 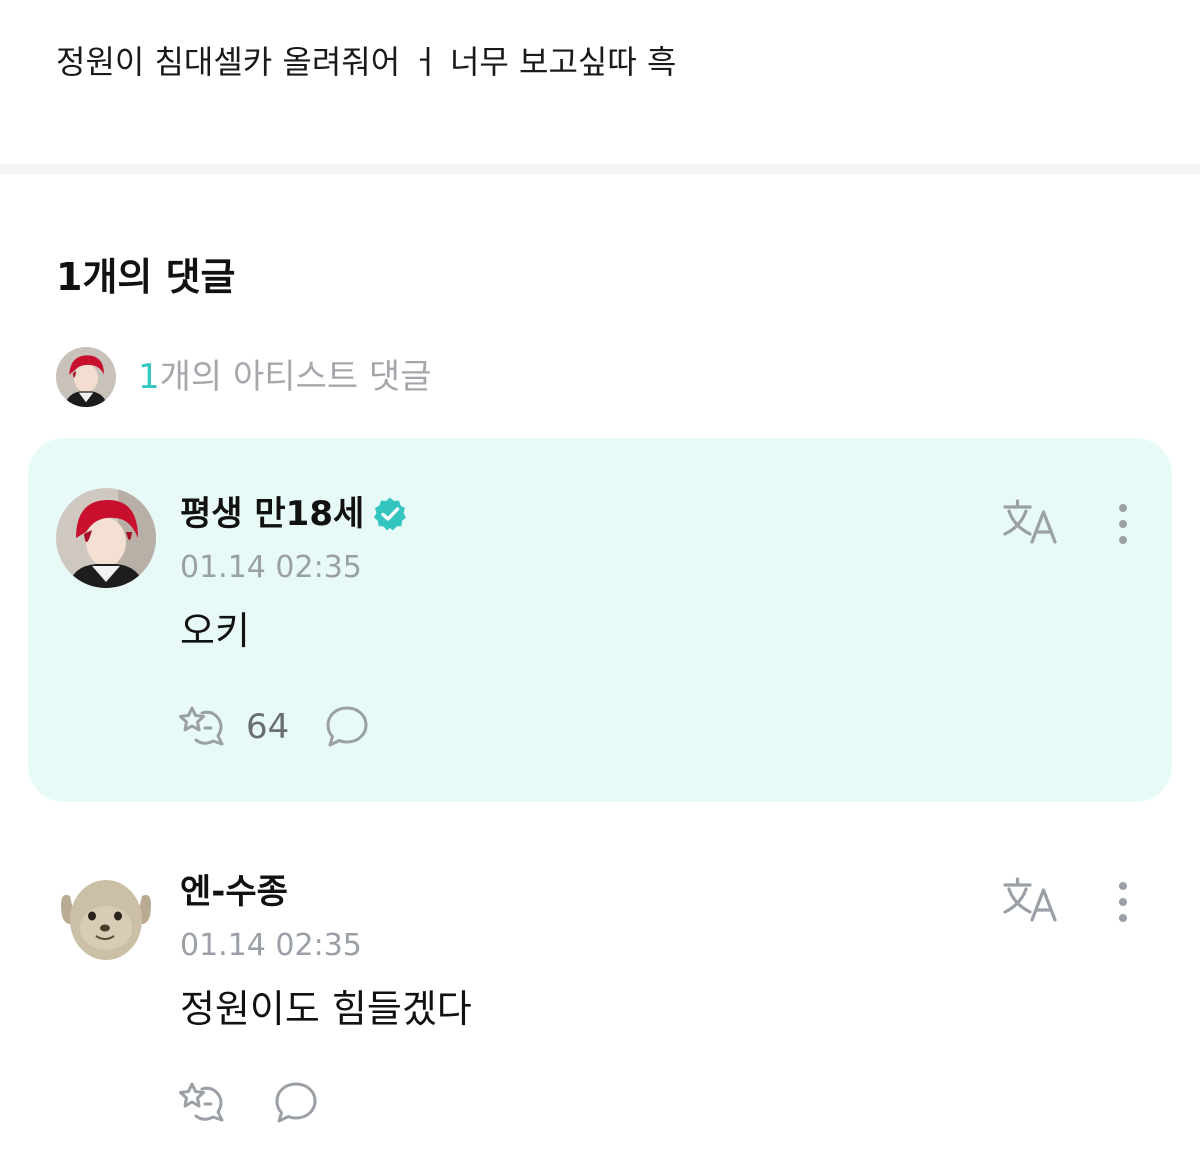 I want to click on artist-comment-summary: 1개의 아티스트 댓글, so click(x=244, y=377).